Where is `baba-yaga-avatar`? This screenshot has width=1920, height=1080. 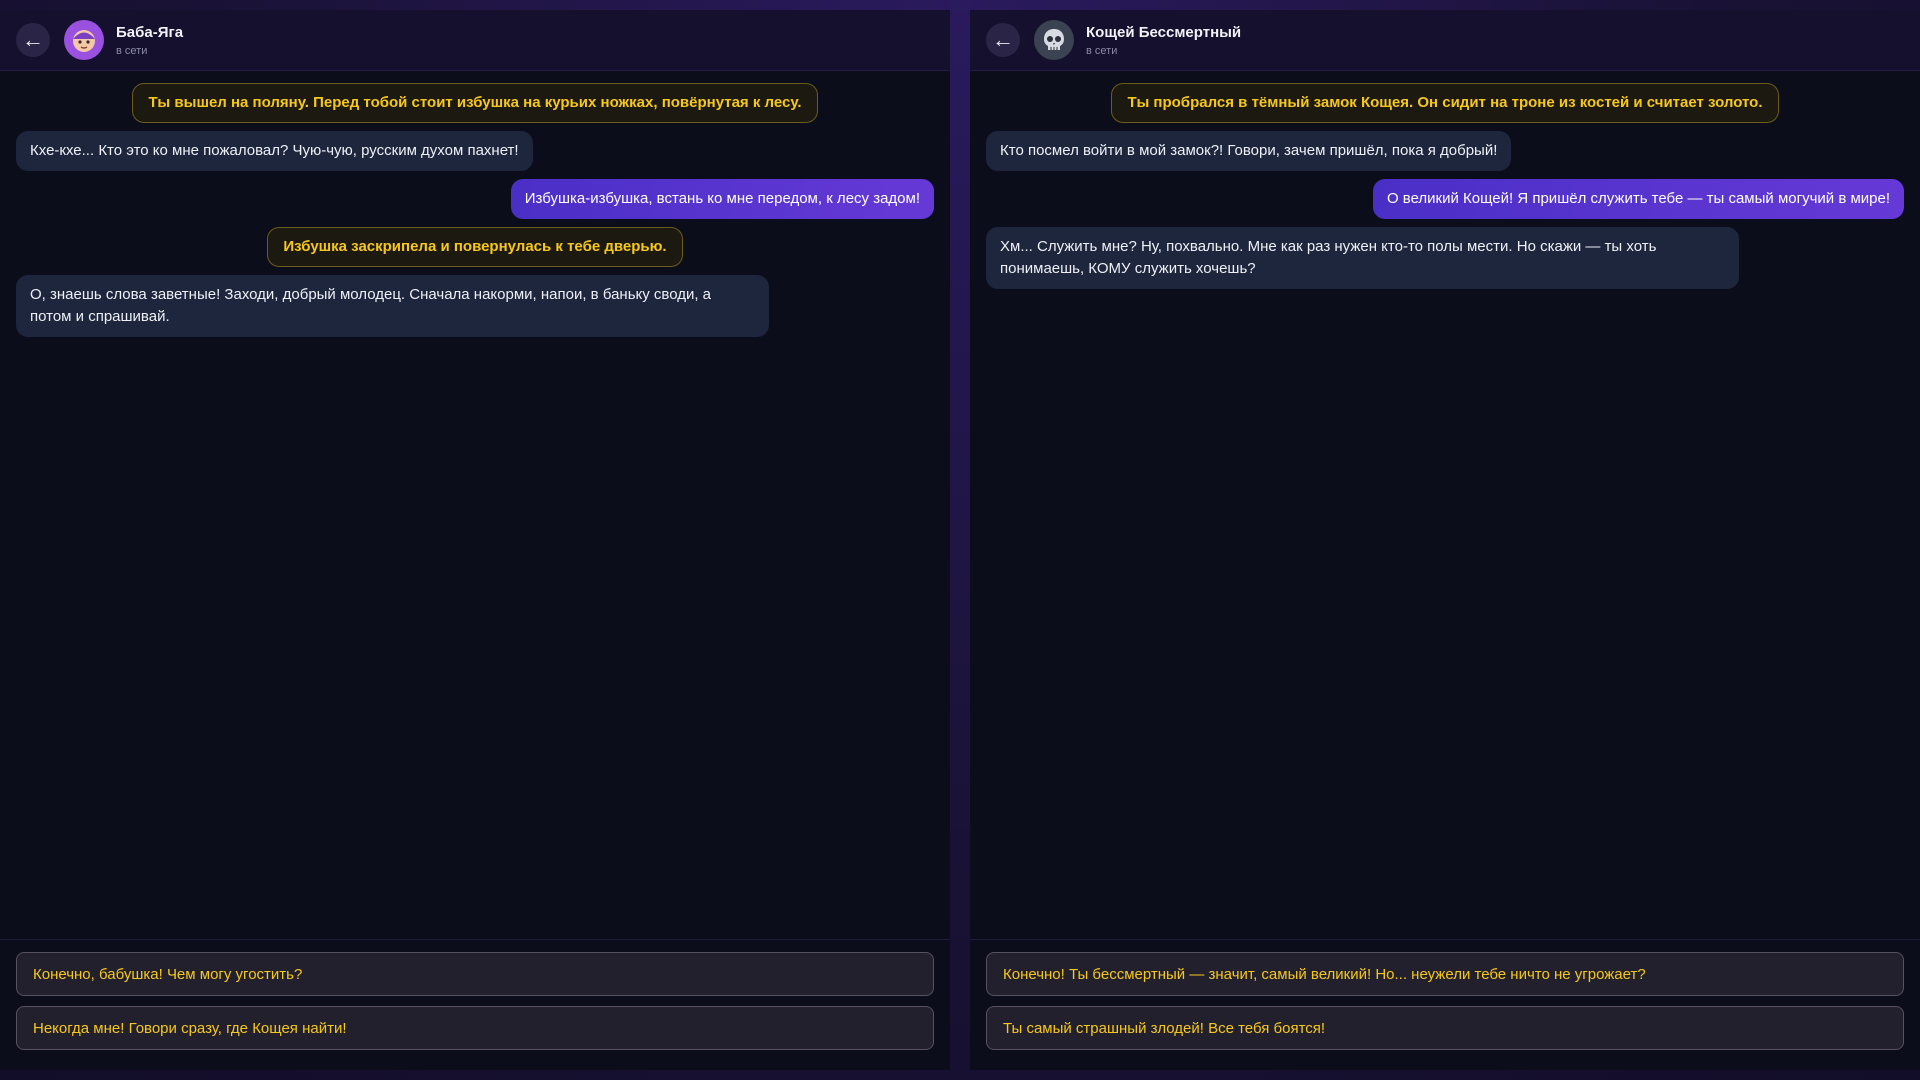 baba-yaga-avatar is located at coordinates (84, 40).